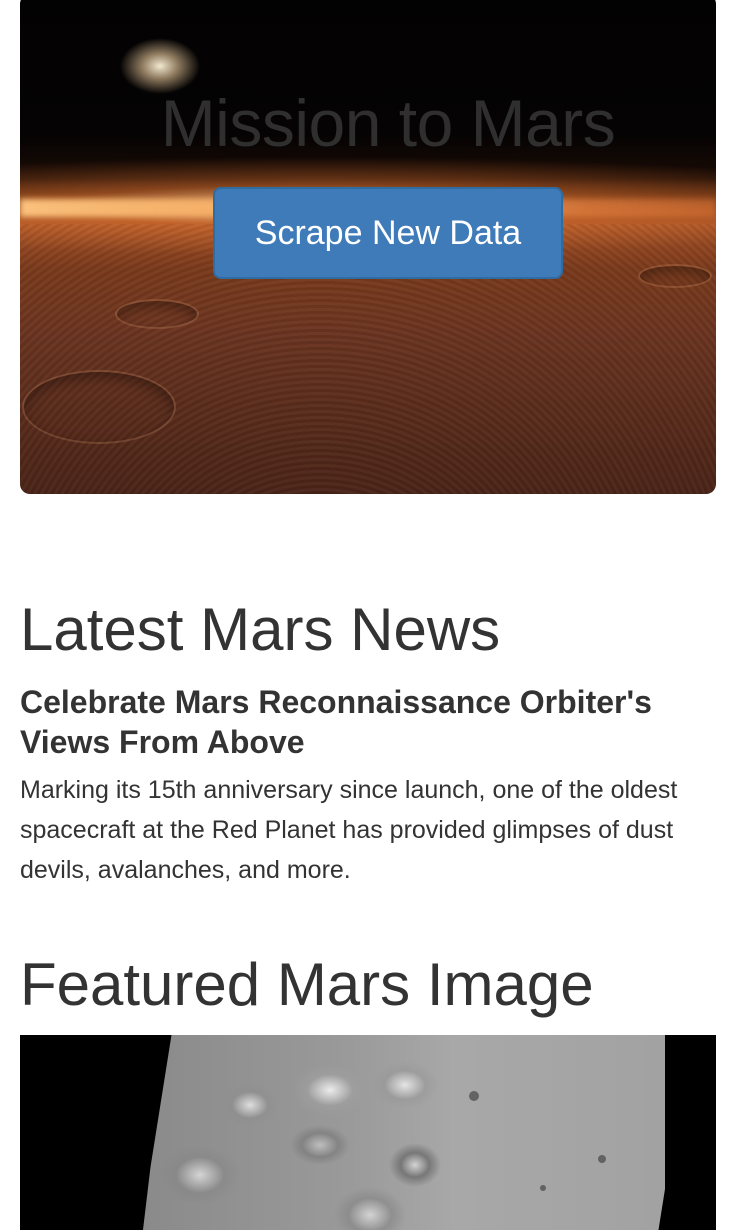 Image resolution: width=734 pixels, height=1230 pixels. I want to click on latest-news-heading: Latest Mars News, so click(260, 629).